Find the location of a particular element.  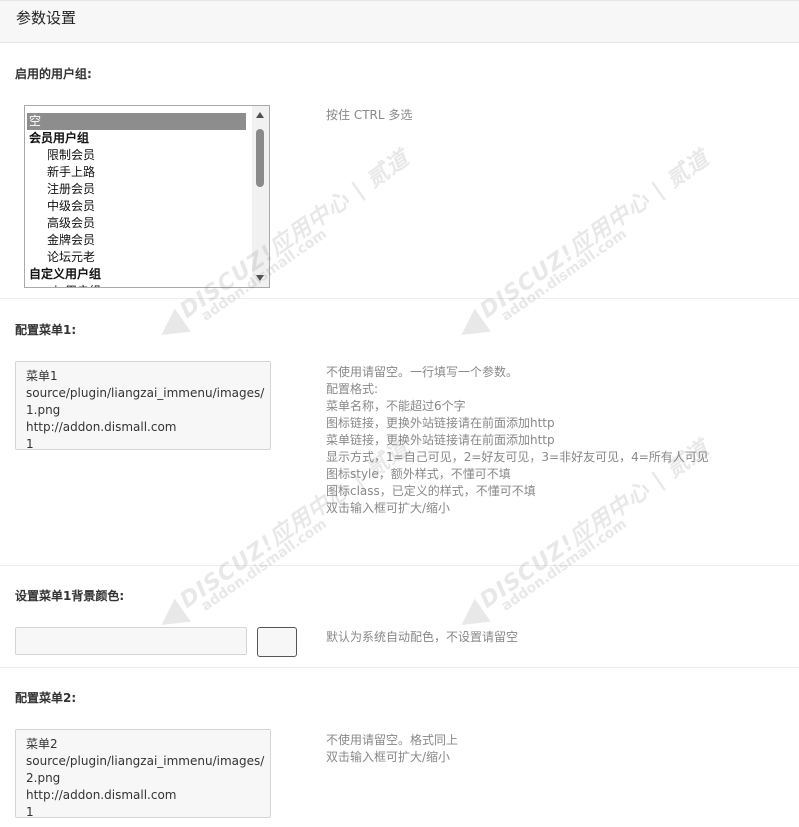

scroll-up-arrow-icon is located at coordinates (260, 115).